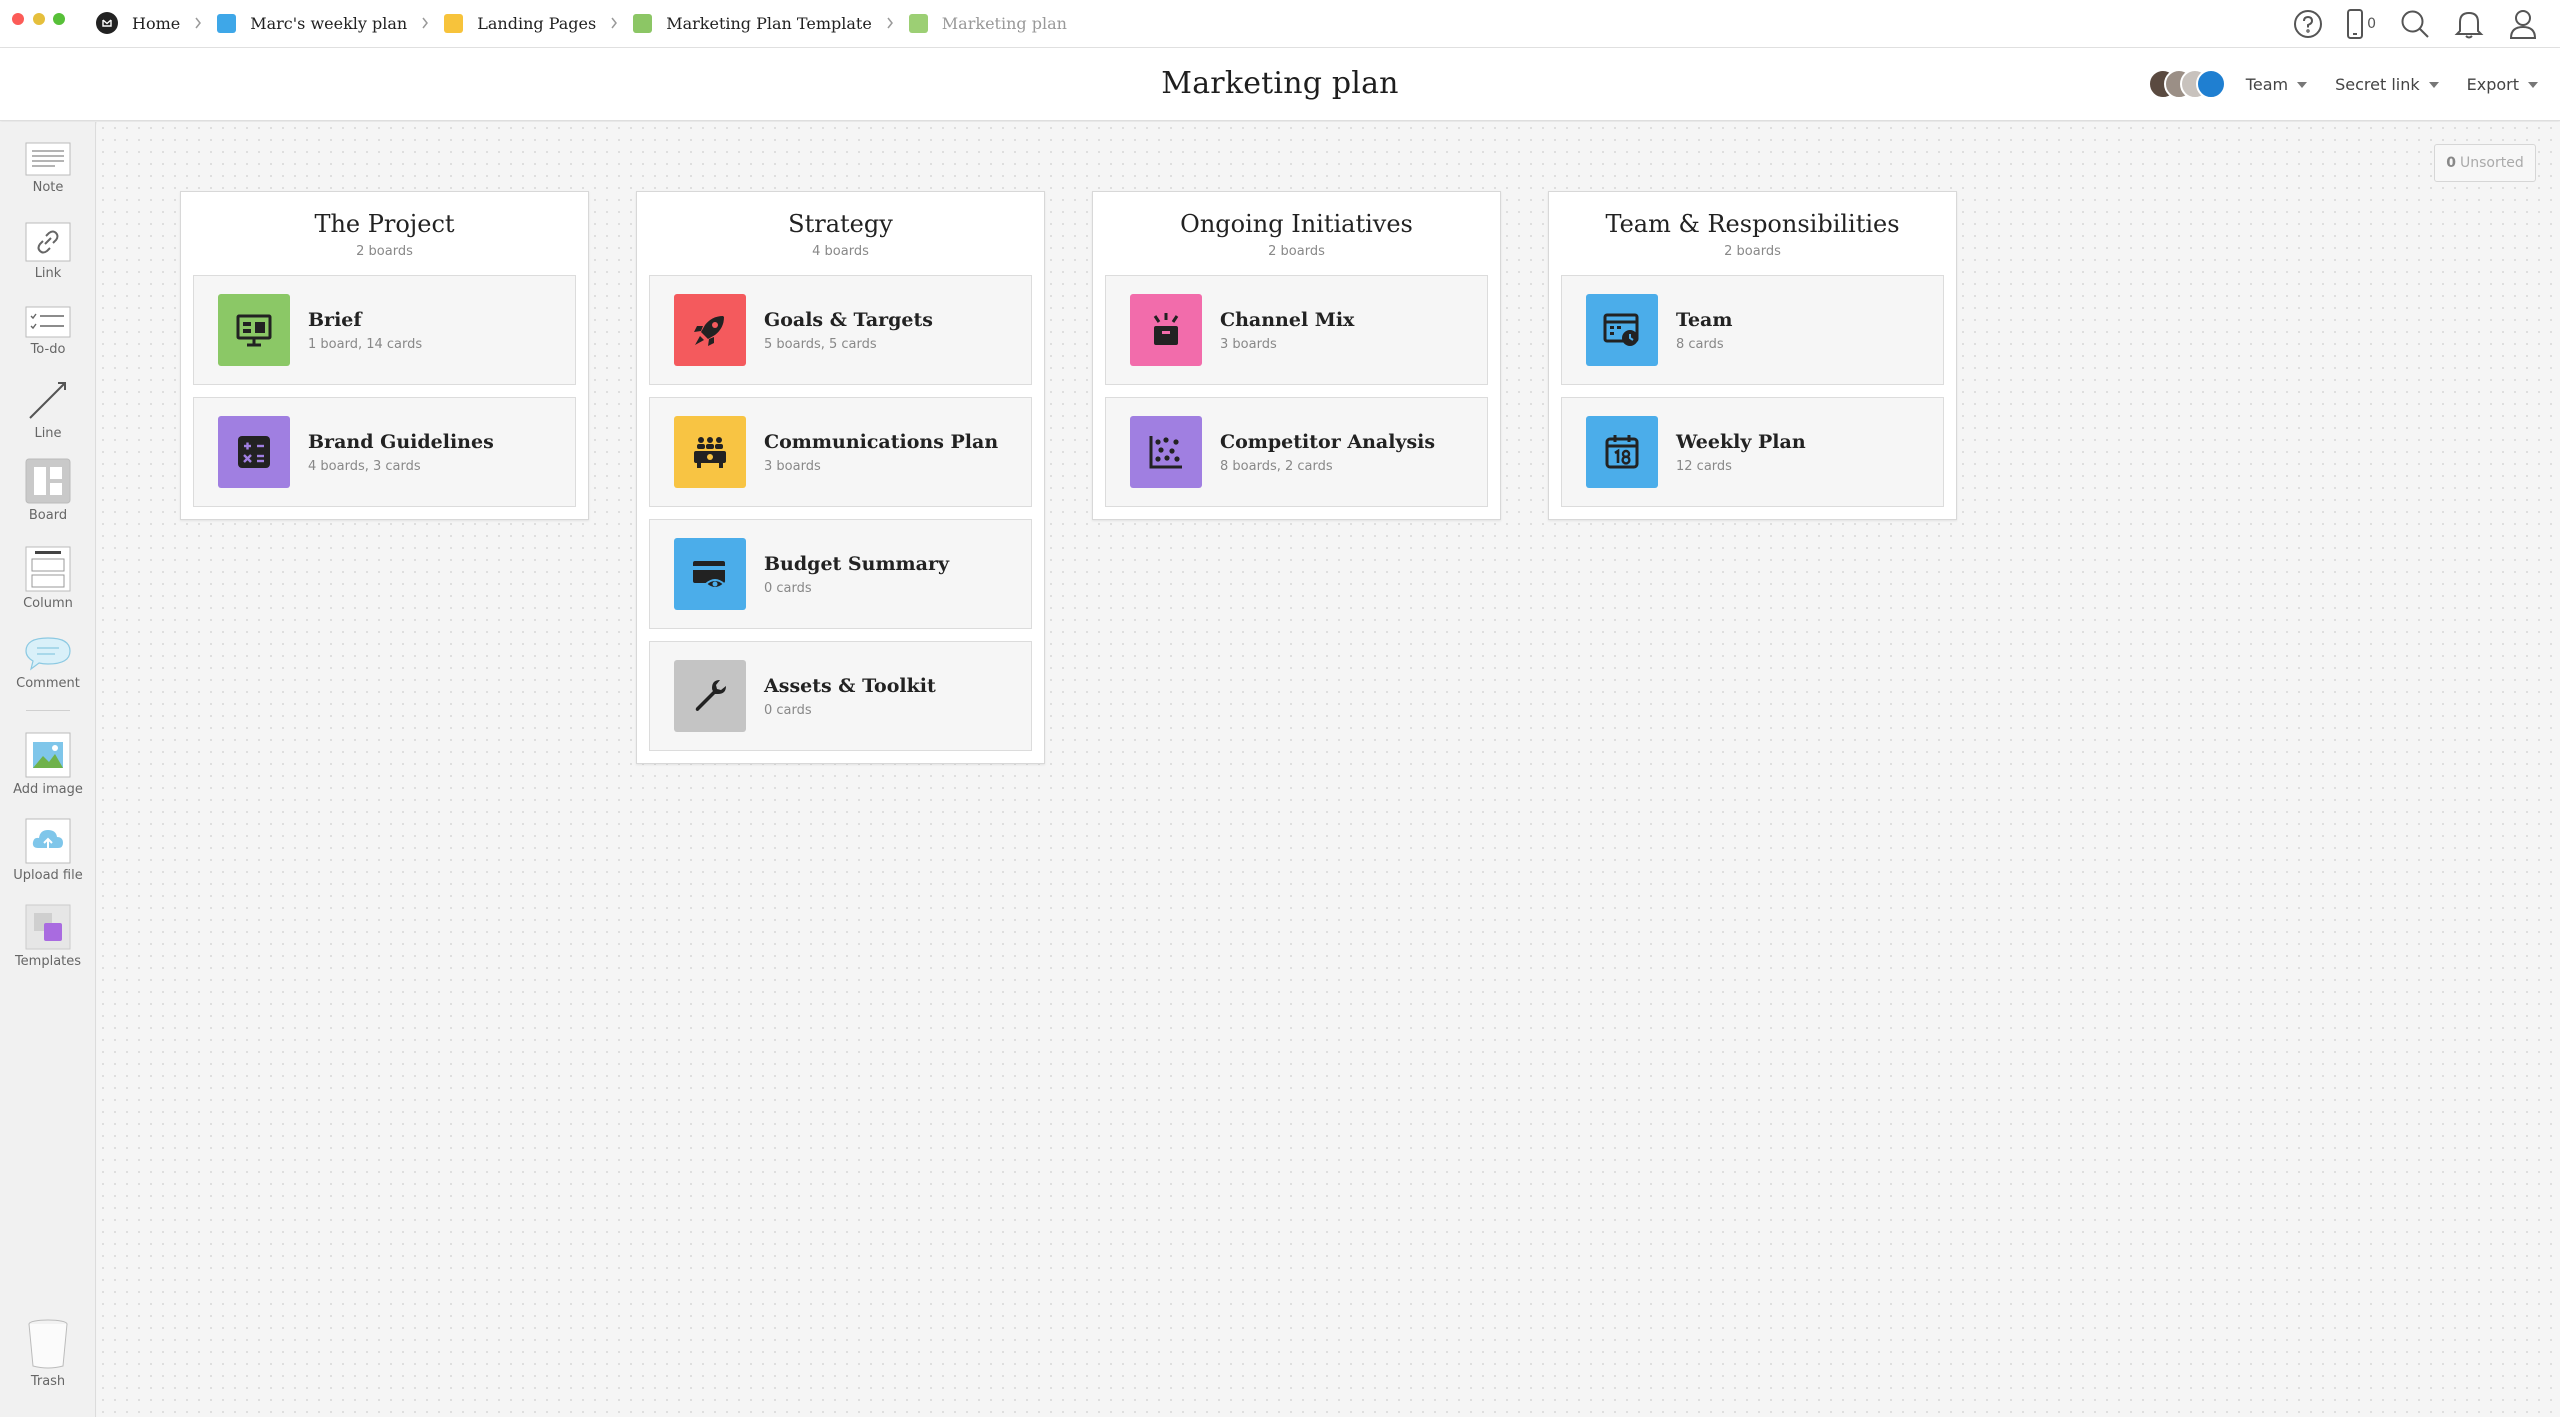 Image resolution: width=2560 pixels, height=1417 pixels. I want to click on column-title: Ongoing Initiatives, so click(1296, 224).